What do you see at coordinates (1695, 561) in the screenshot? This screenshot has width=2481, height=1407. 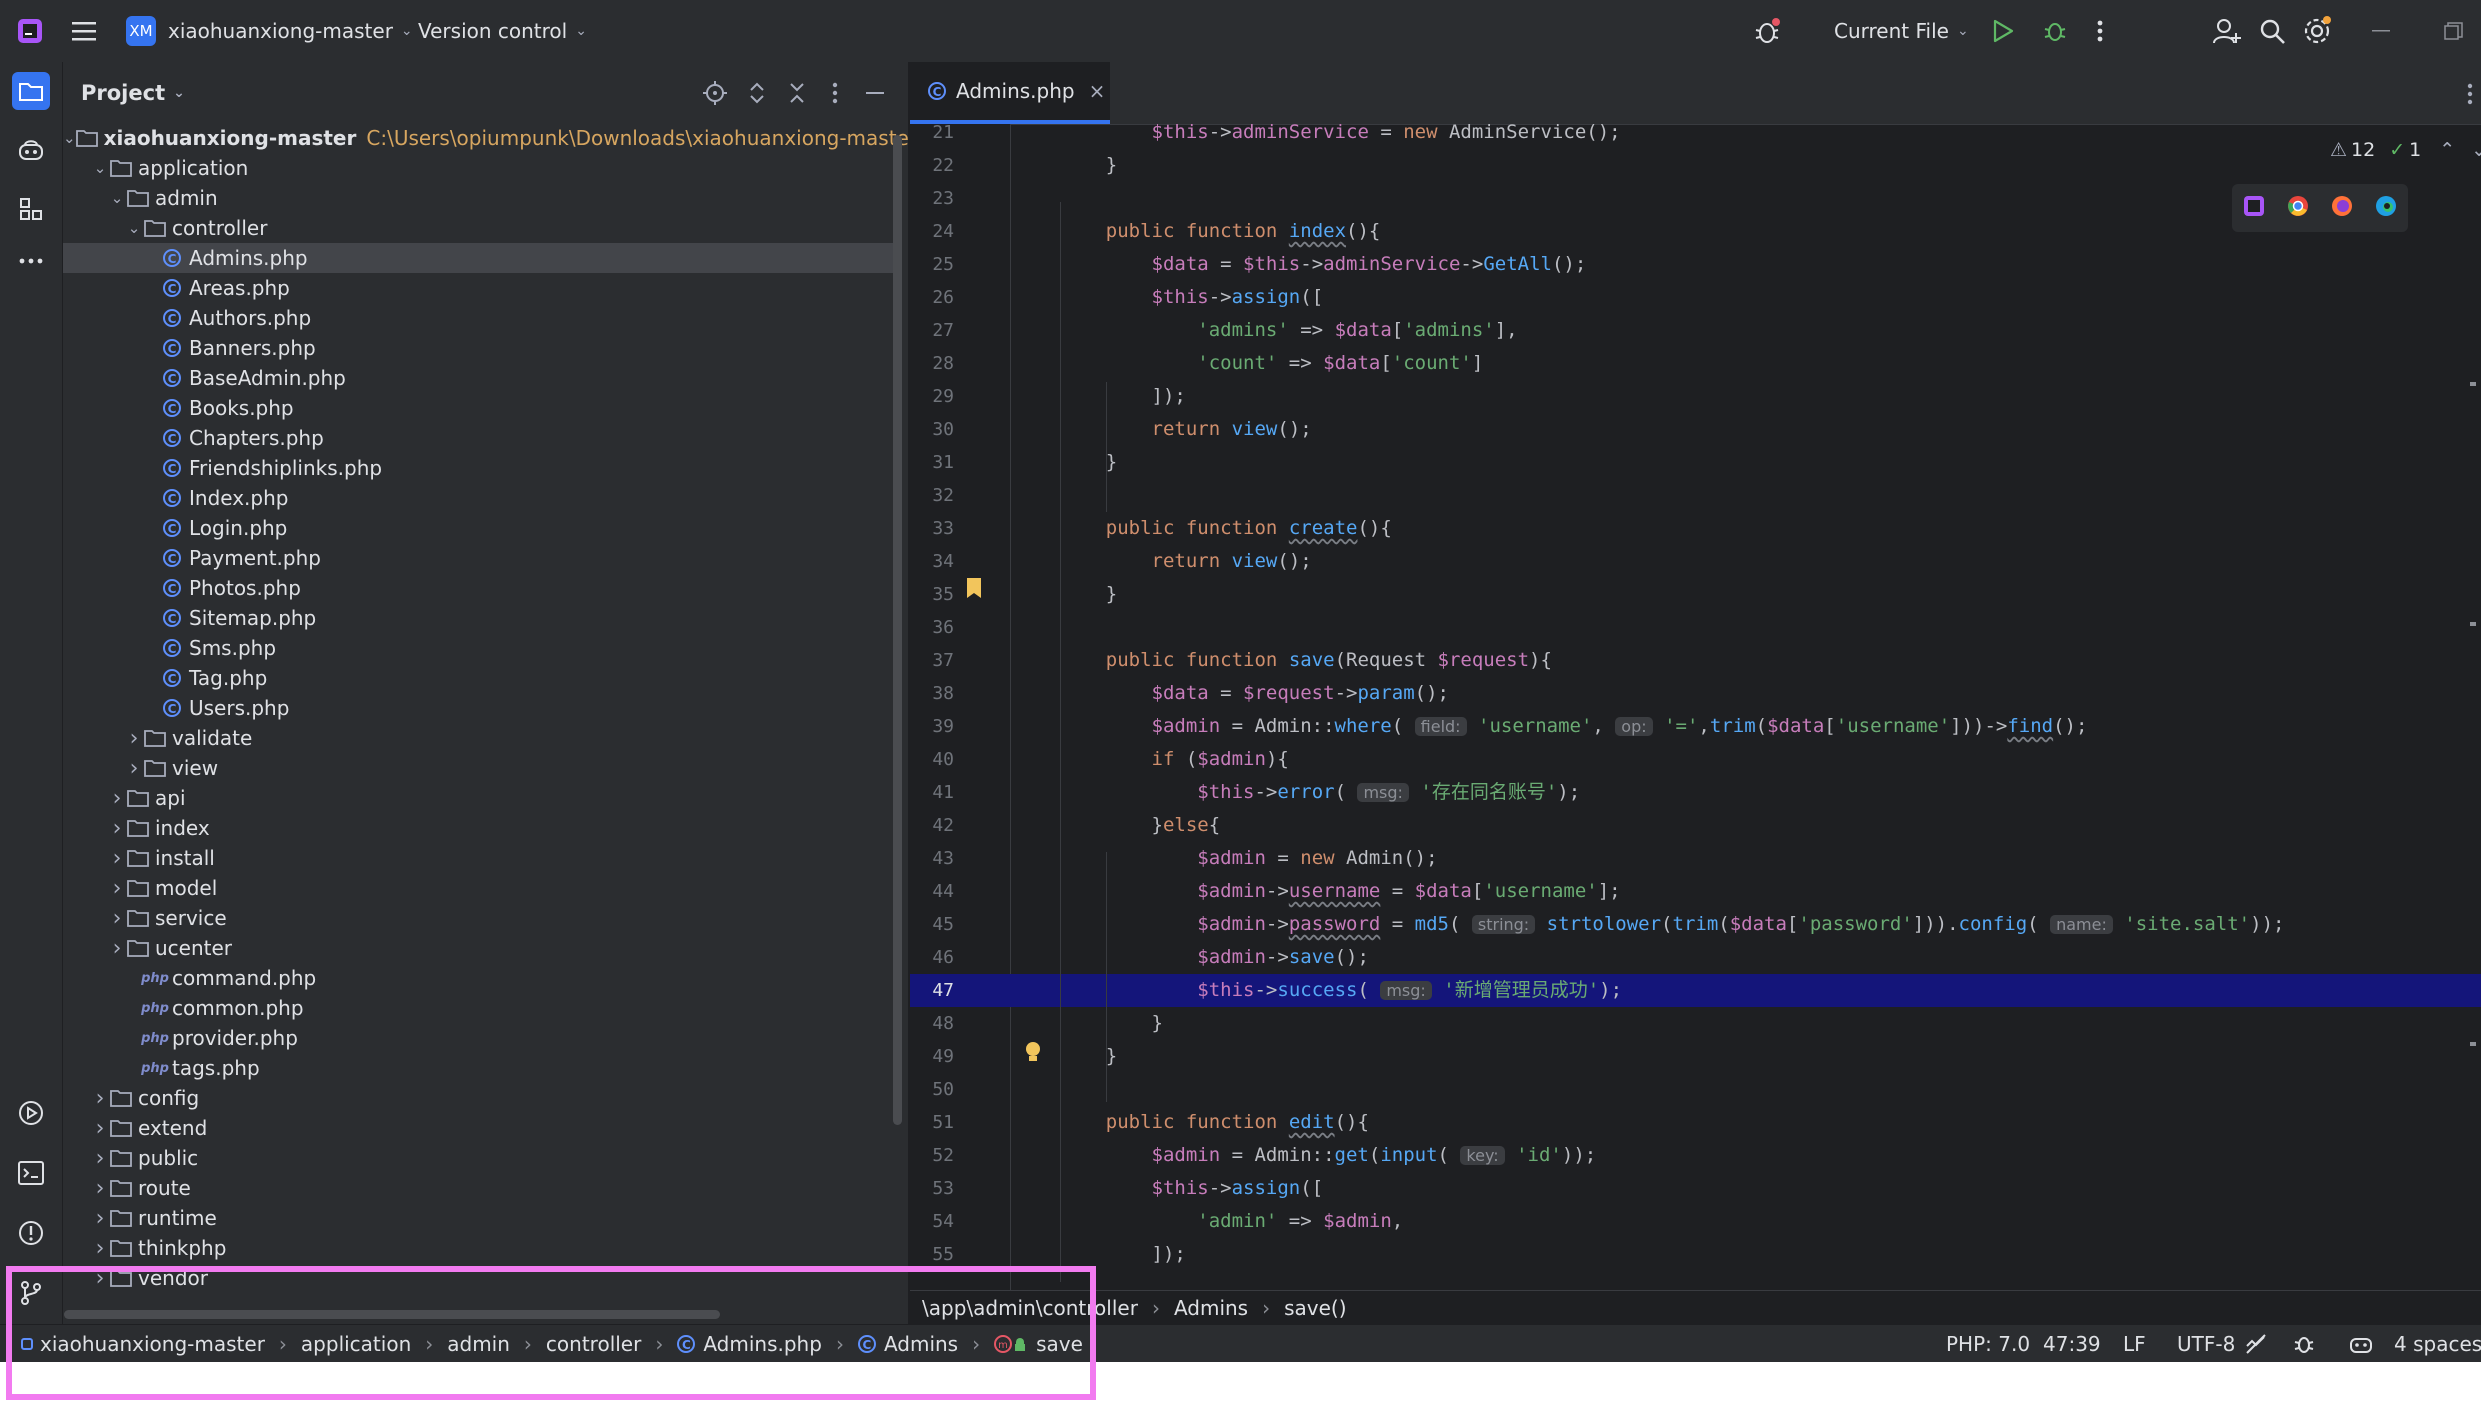 I see `code-line: 34 return view();` at bounding box center [1695, 561].